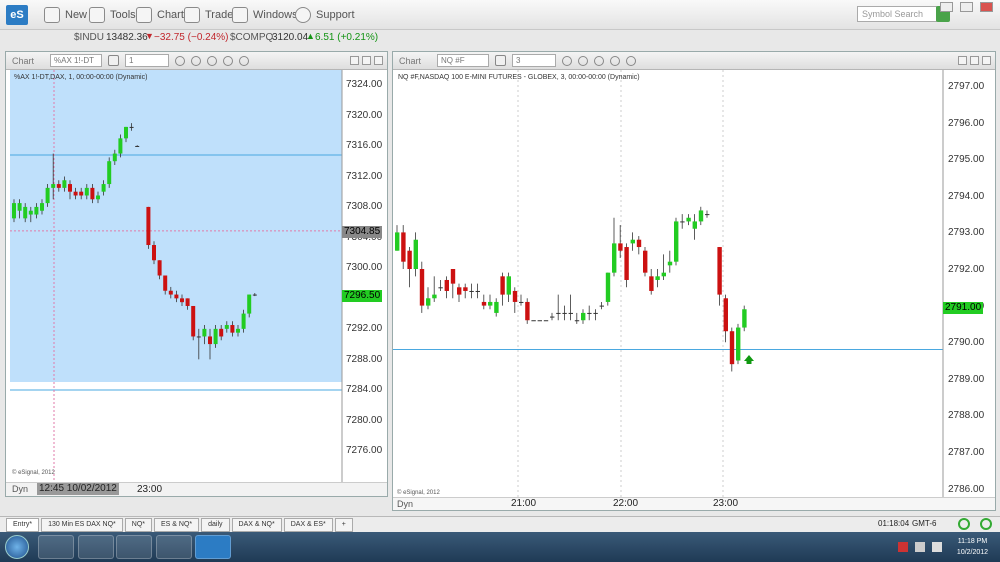 The width and height of the screenshot is (1000, 562). What do you see at coordinates (56, 547) in the screenshot?
I see `ie-icon` at bounding box center [56, 547].